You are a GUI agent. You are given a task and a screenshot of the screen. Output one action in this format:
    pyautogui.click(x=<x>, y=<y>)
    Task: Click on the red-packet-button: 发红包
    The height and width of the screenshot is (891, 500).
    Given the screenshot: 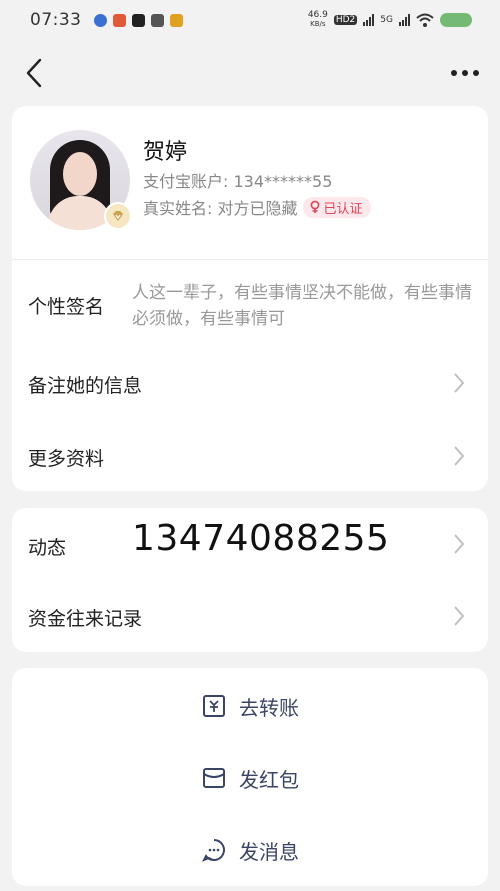 What is the action you would take?
    pyautogui.click(x=250, y=778)
    